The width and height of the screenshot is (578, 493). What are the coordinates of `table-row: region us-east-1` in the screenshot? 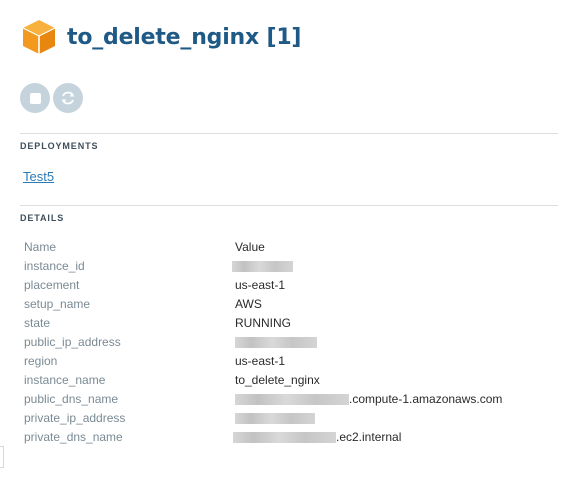 It's located at (263, 360).